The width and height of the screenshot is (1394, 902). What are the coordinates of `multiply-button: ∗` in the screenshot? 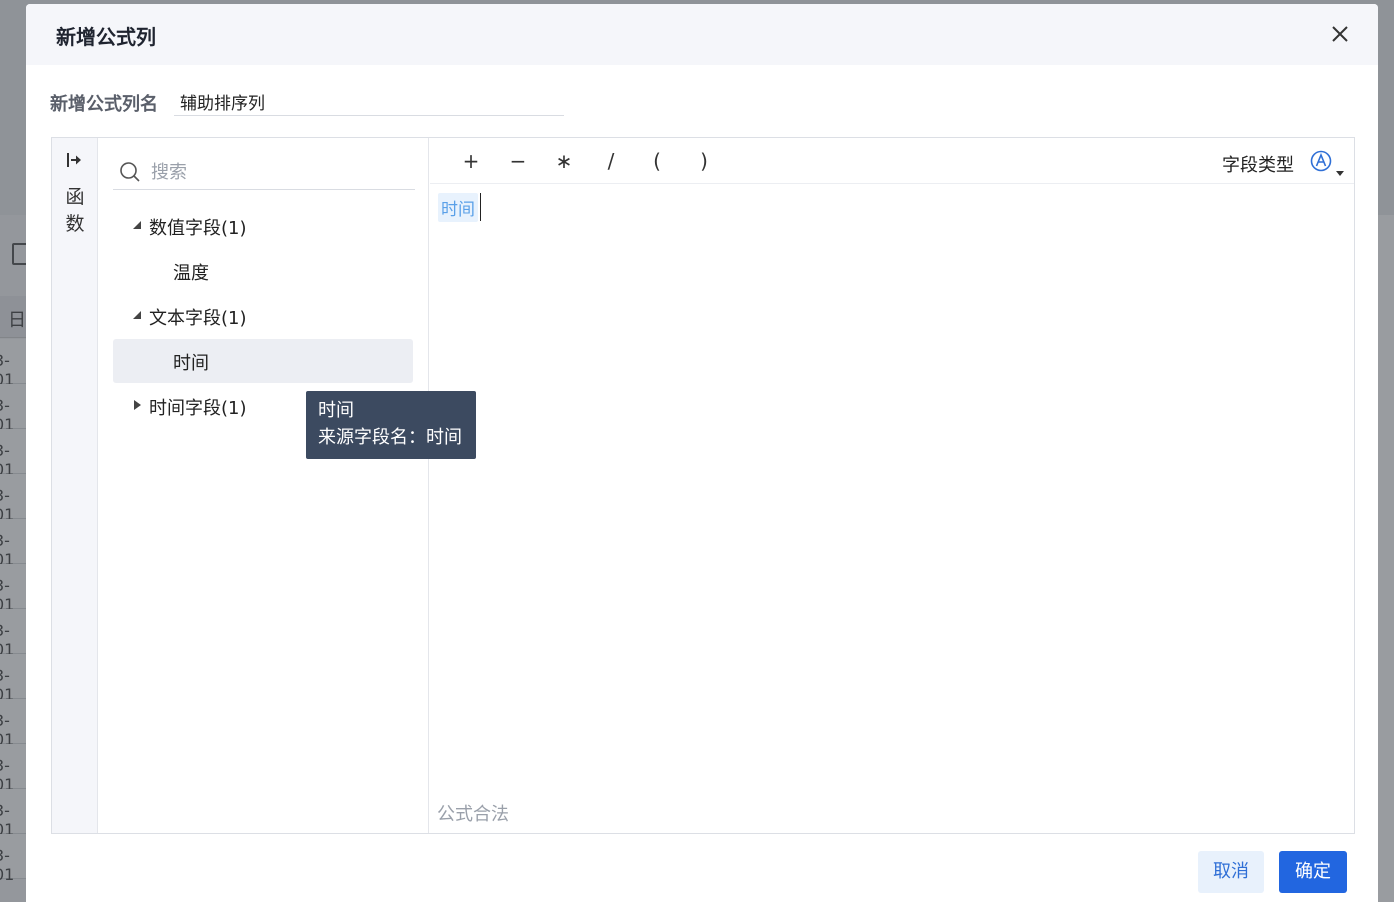 It's located at (564, 161).